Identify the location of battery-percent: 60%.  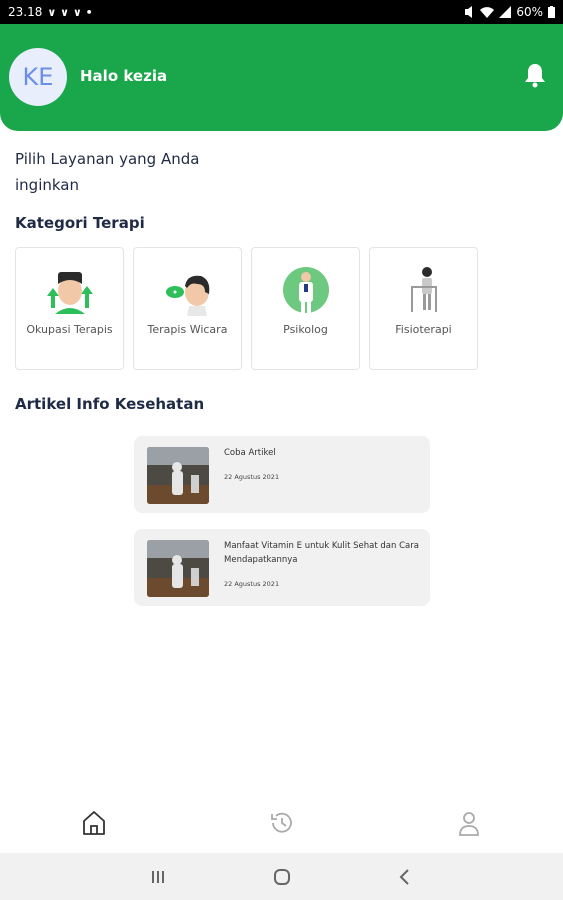
(529, 12).